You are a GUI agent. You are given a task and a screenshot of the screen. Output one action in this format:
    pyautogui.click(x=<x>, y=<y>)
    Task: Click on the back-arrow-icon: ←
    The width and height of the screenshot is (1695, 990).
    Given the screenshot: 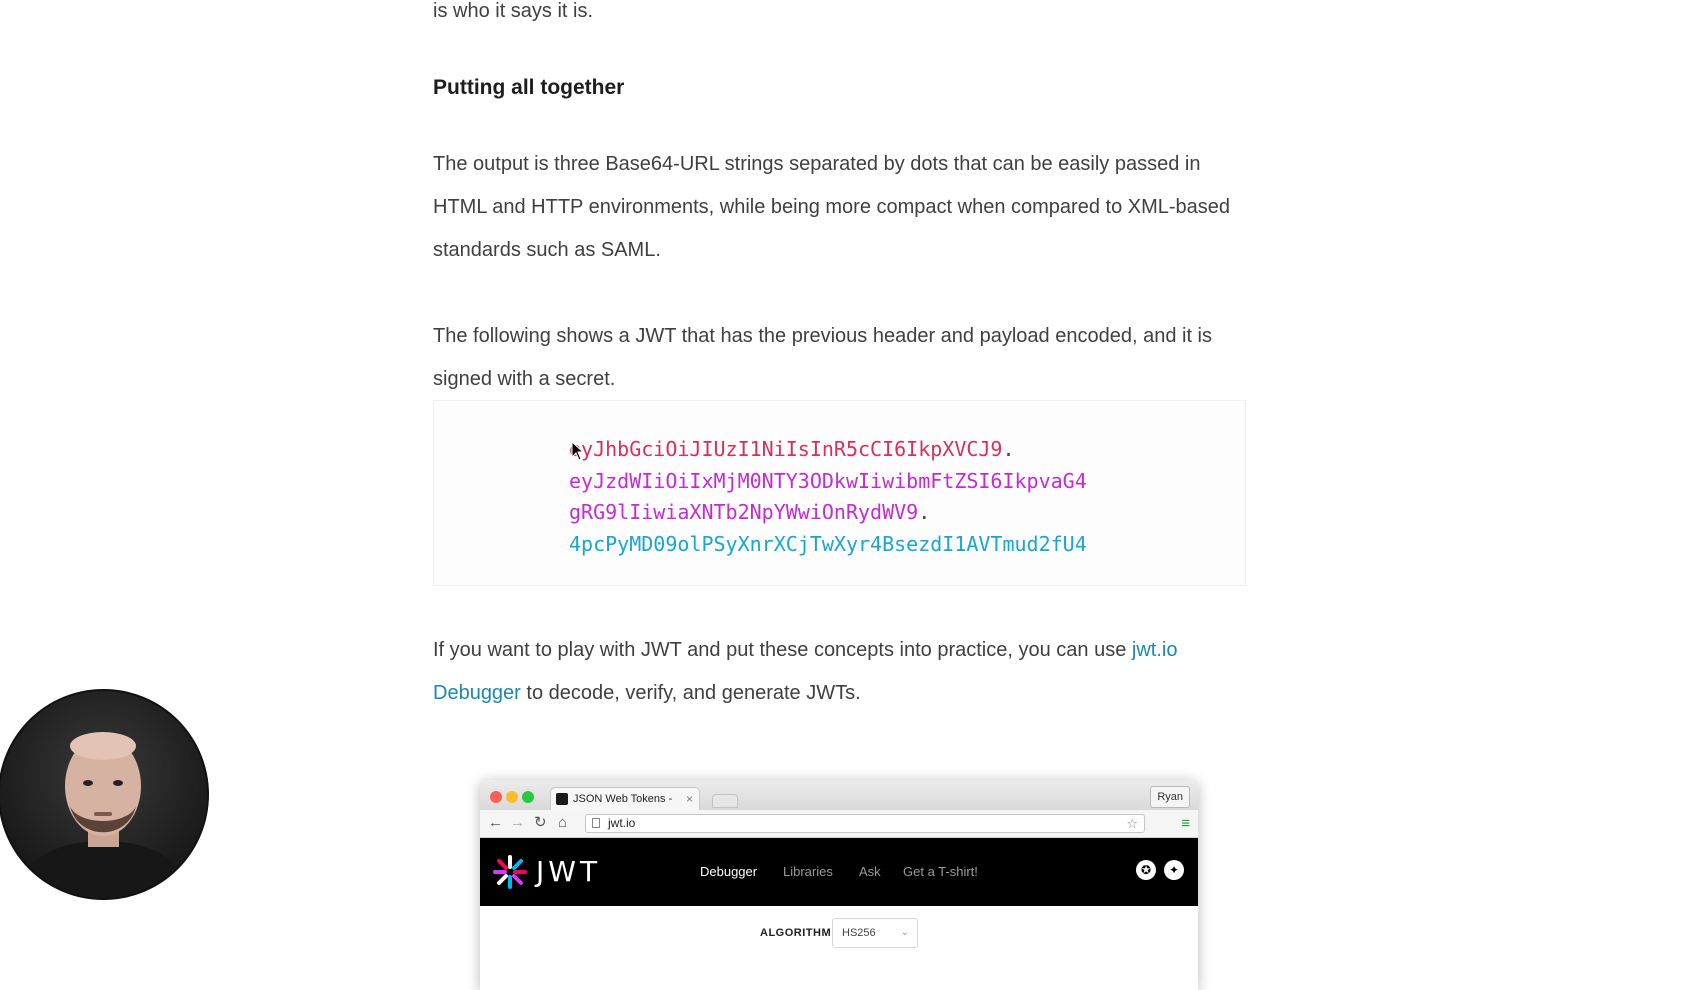 What is the action you would take?
    pyautogui.click(x=495, y=823)
    